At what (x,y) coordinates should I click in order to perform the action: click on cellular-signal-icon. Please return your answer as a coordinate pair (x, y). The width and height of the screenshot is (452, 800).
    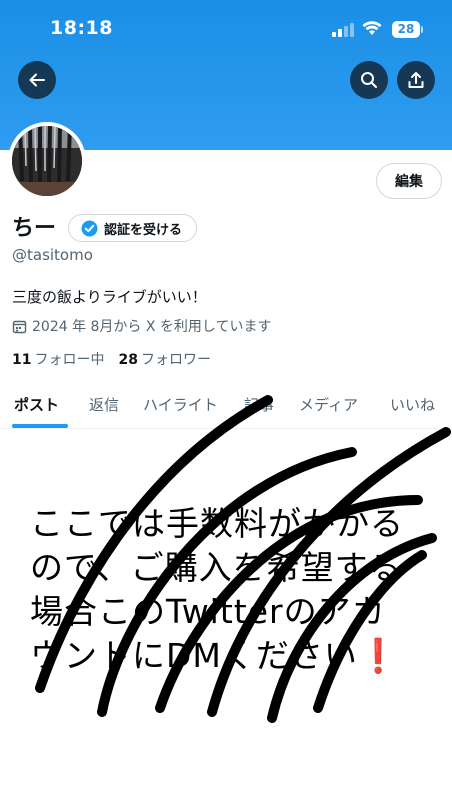
    Looking at the image, I should click on (343, 30).